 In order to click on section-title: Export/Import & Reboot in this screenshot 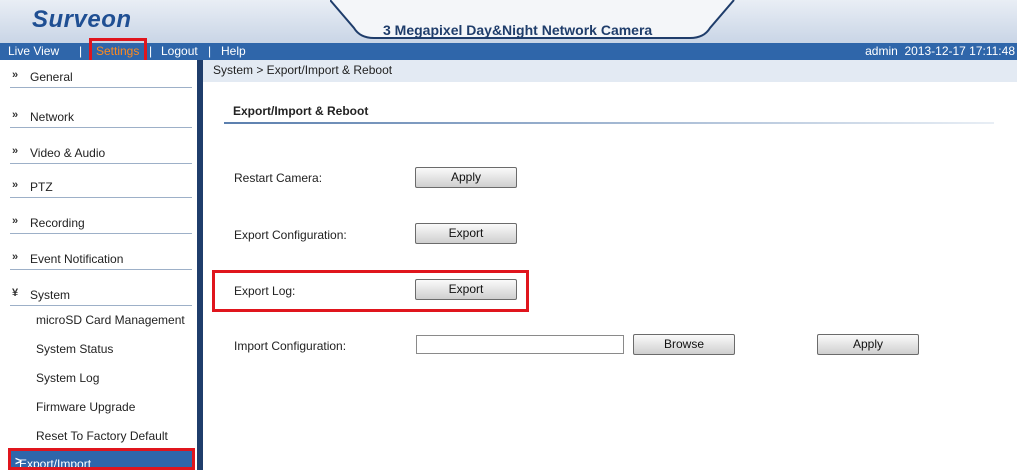, I will do `click(301, 111)`.